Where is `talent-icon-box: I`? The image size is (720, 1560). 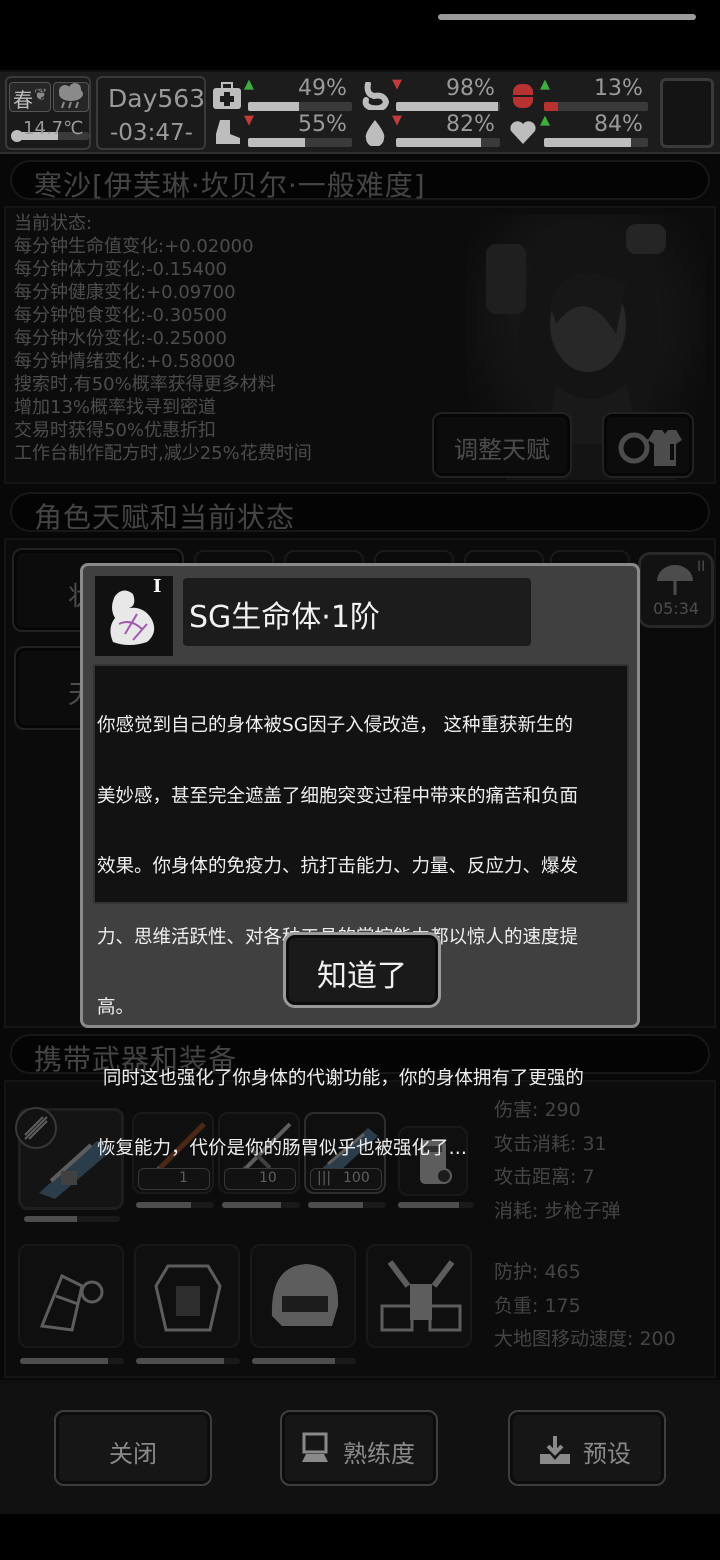
talent-icon-box: I is located at coordinates (134, 616).